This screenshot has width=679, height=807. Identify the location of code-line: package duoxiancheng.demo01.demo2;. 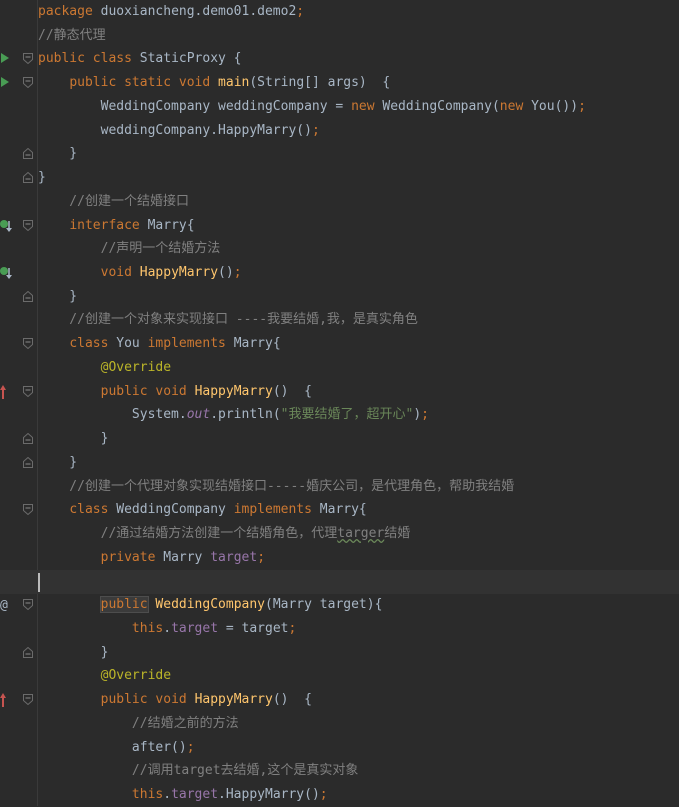
(339, 12).